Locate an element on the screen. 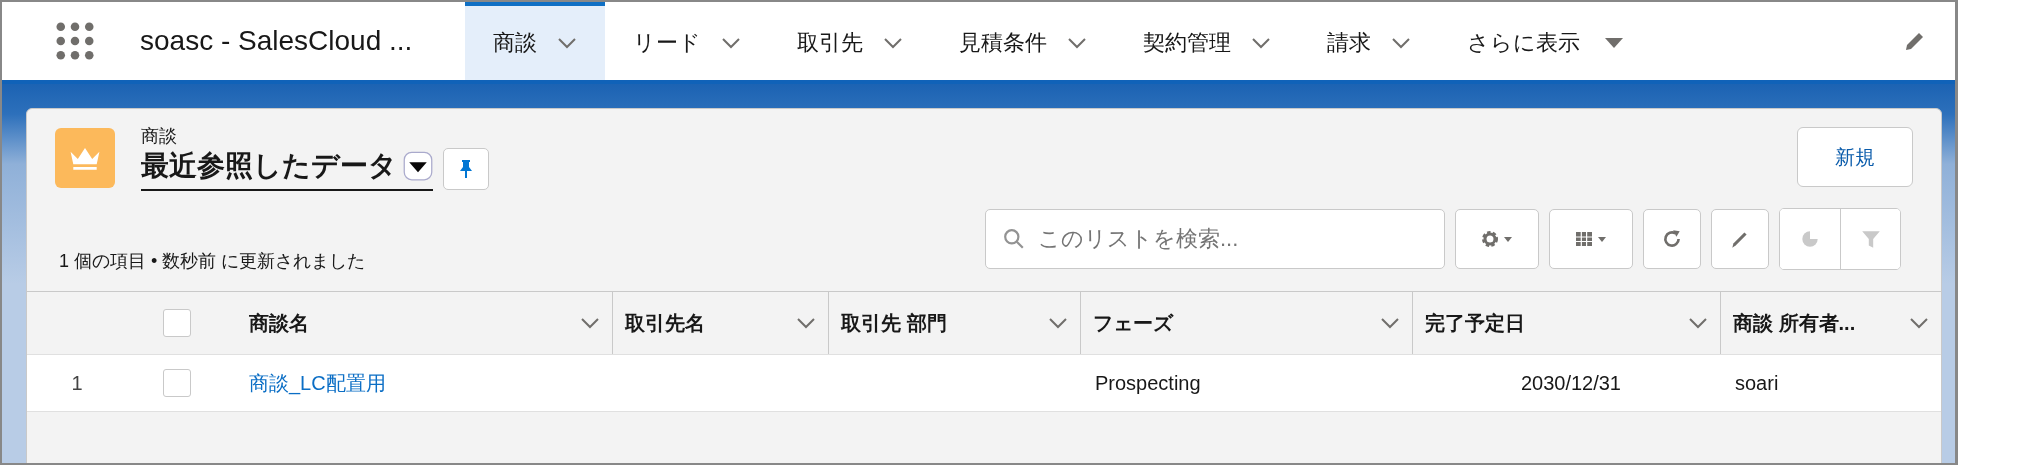  row-number: 1 is located at coordinates (77, 383).